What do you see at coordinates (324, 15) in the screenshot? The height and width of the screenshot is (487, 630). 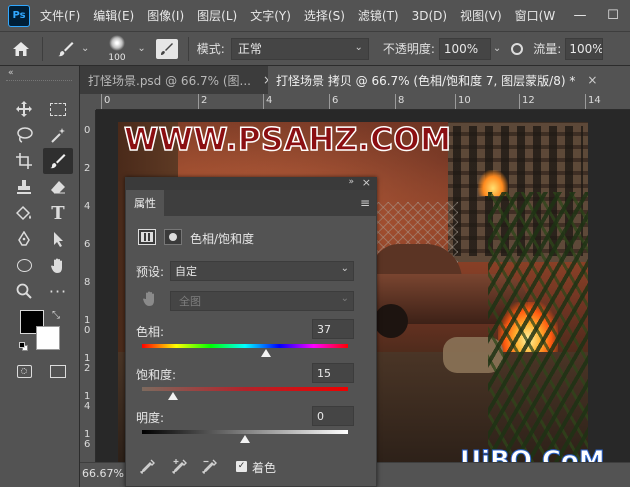 I see `menu-select: 选择(S)` at bounding box center [324, 15].